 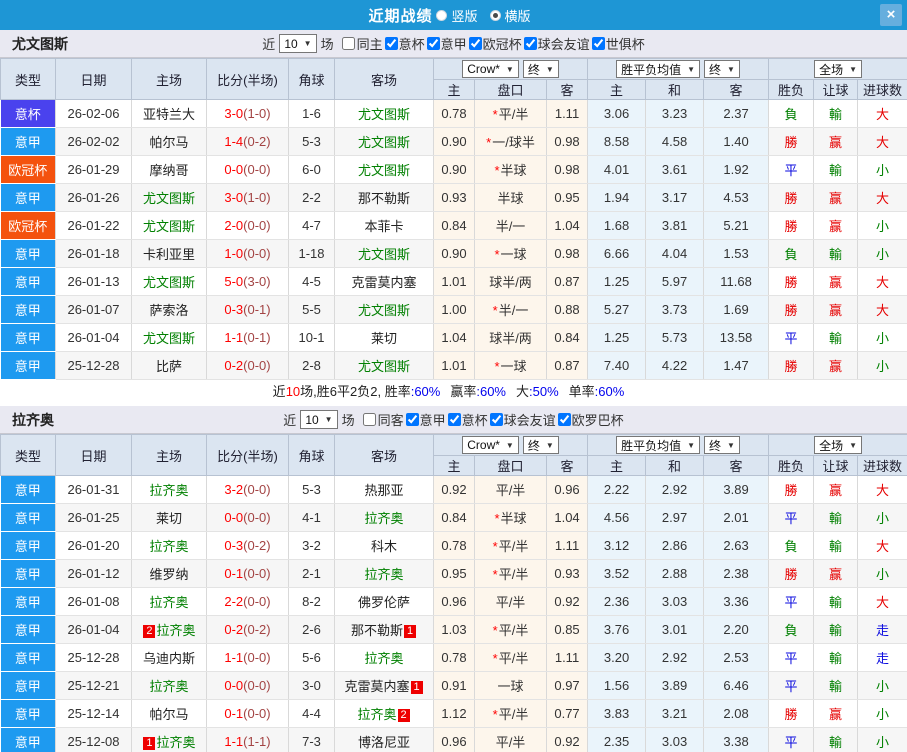 What do you see at coordinates (675, 169) in the screenshot?
I see `avg-draw: 3.61` at bounding box center [675, 169].